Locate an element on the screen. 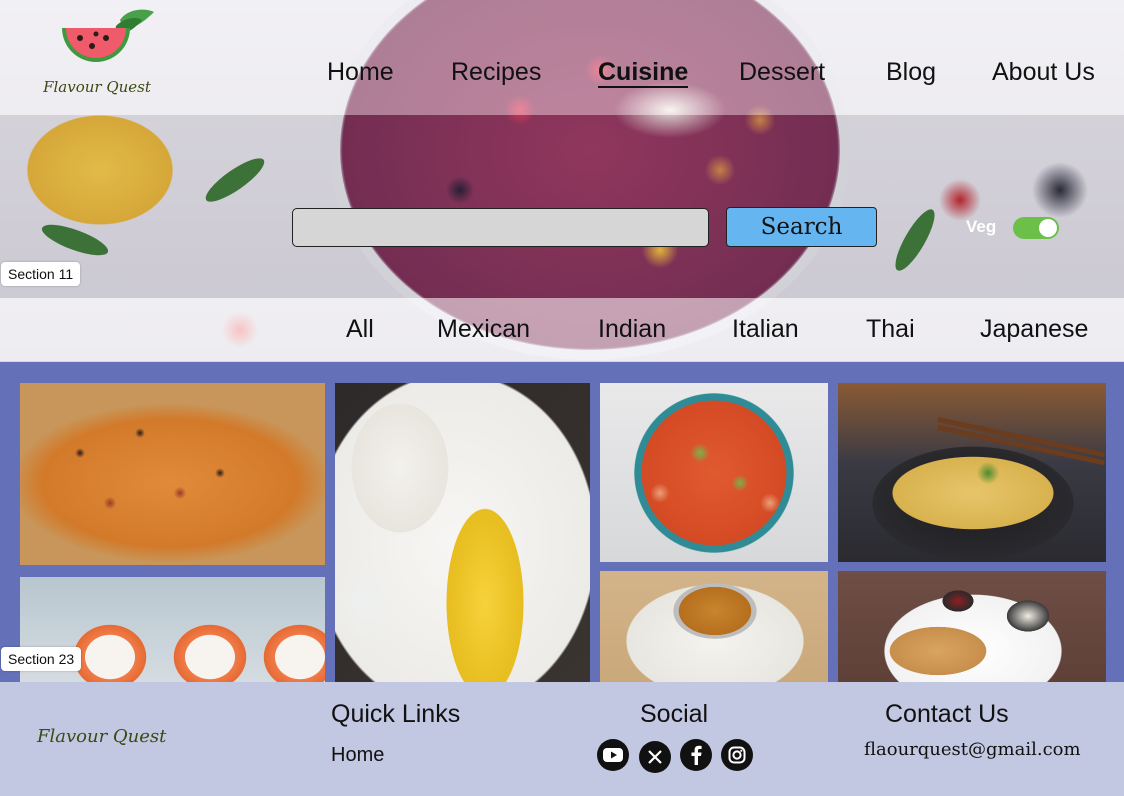 This screenshot has height=796, width=1124. social-heading: Social is located at coordinates (674, 714).